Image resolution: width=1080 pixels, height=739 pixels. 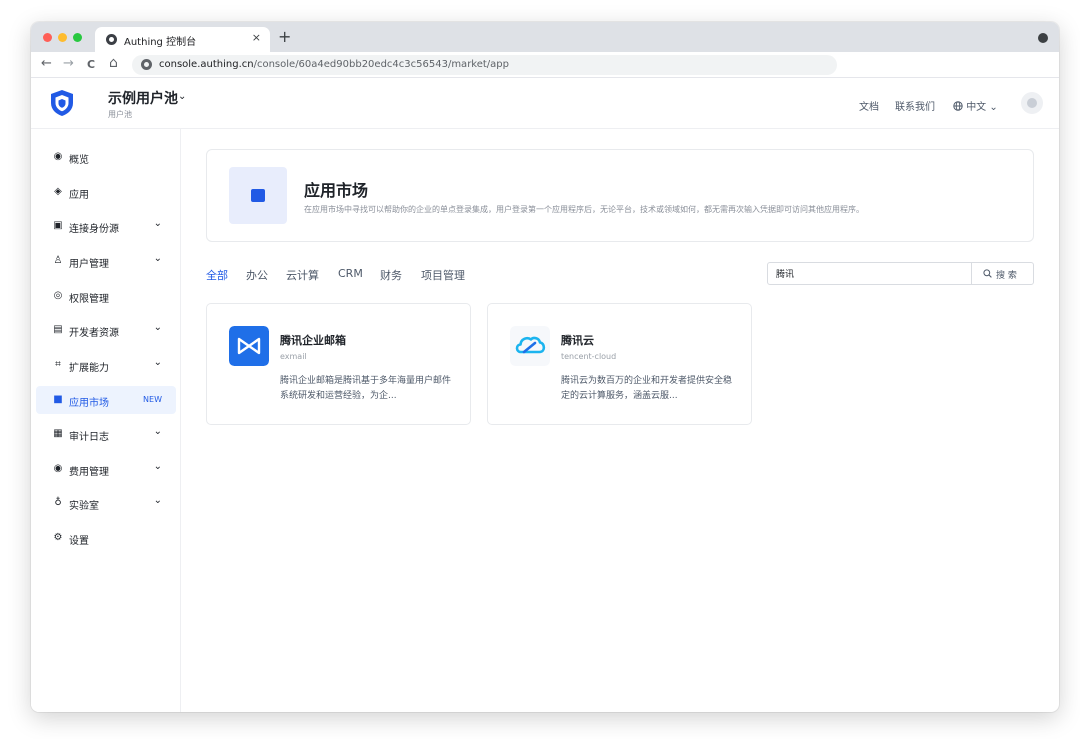 What do you see at coordinates (915, 105) in the screenshot?
I see `contact-link: 联系我们` at bounding box center [915, 105].